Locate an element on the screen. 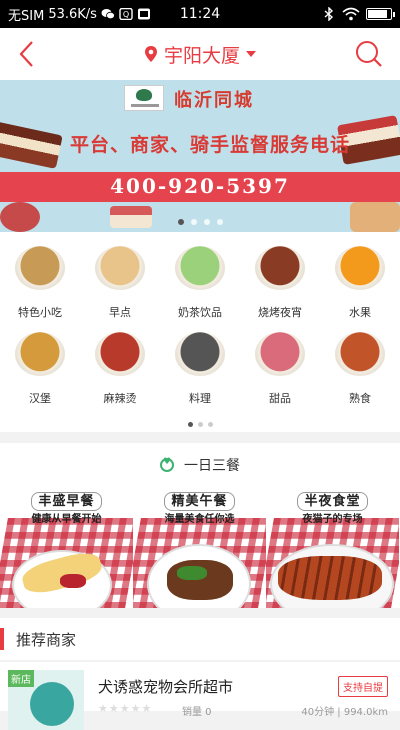  location-pin-icon is located at coordinates (150, 54).